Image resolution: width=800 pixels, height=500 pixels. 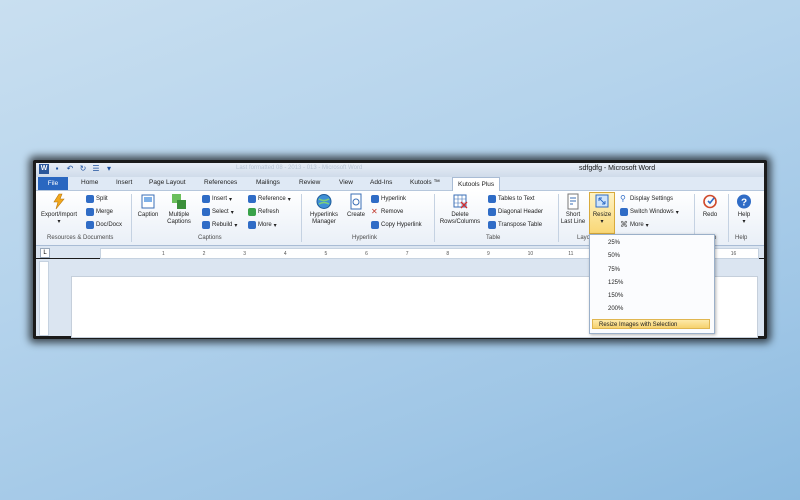 What do you see at coordinates (744, 209) in the screenshot?
I see `help-button: ? Help ▾` at bounding box center [744, 209].